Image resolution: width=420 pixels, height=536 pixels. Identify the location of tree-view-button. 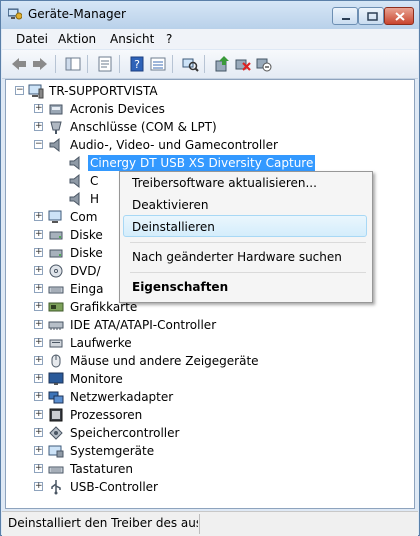
(73, 64).